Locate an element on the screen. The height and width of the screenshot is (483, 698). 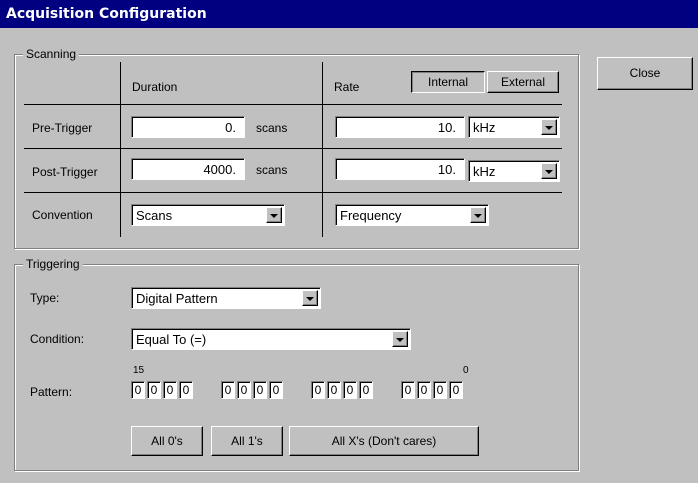
post-trigger-rate-unit-value: kHz is located at coordinates (484, 171).